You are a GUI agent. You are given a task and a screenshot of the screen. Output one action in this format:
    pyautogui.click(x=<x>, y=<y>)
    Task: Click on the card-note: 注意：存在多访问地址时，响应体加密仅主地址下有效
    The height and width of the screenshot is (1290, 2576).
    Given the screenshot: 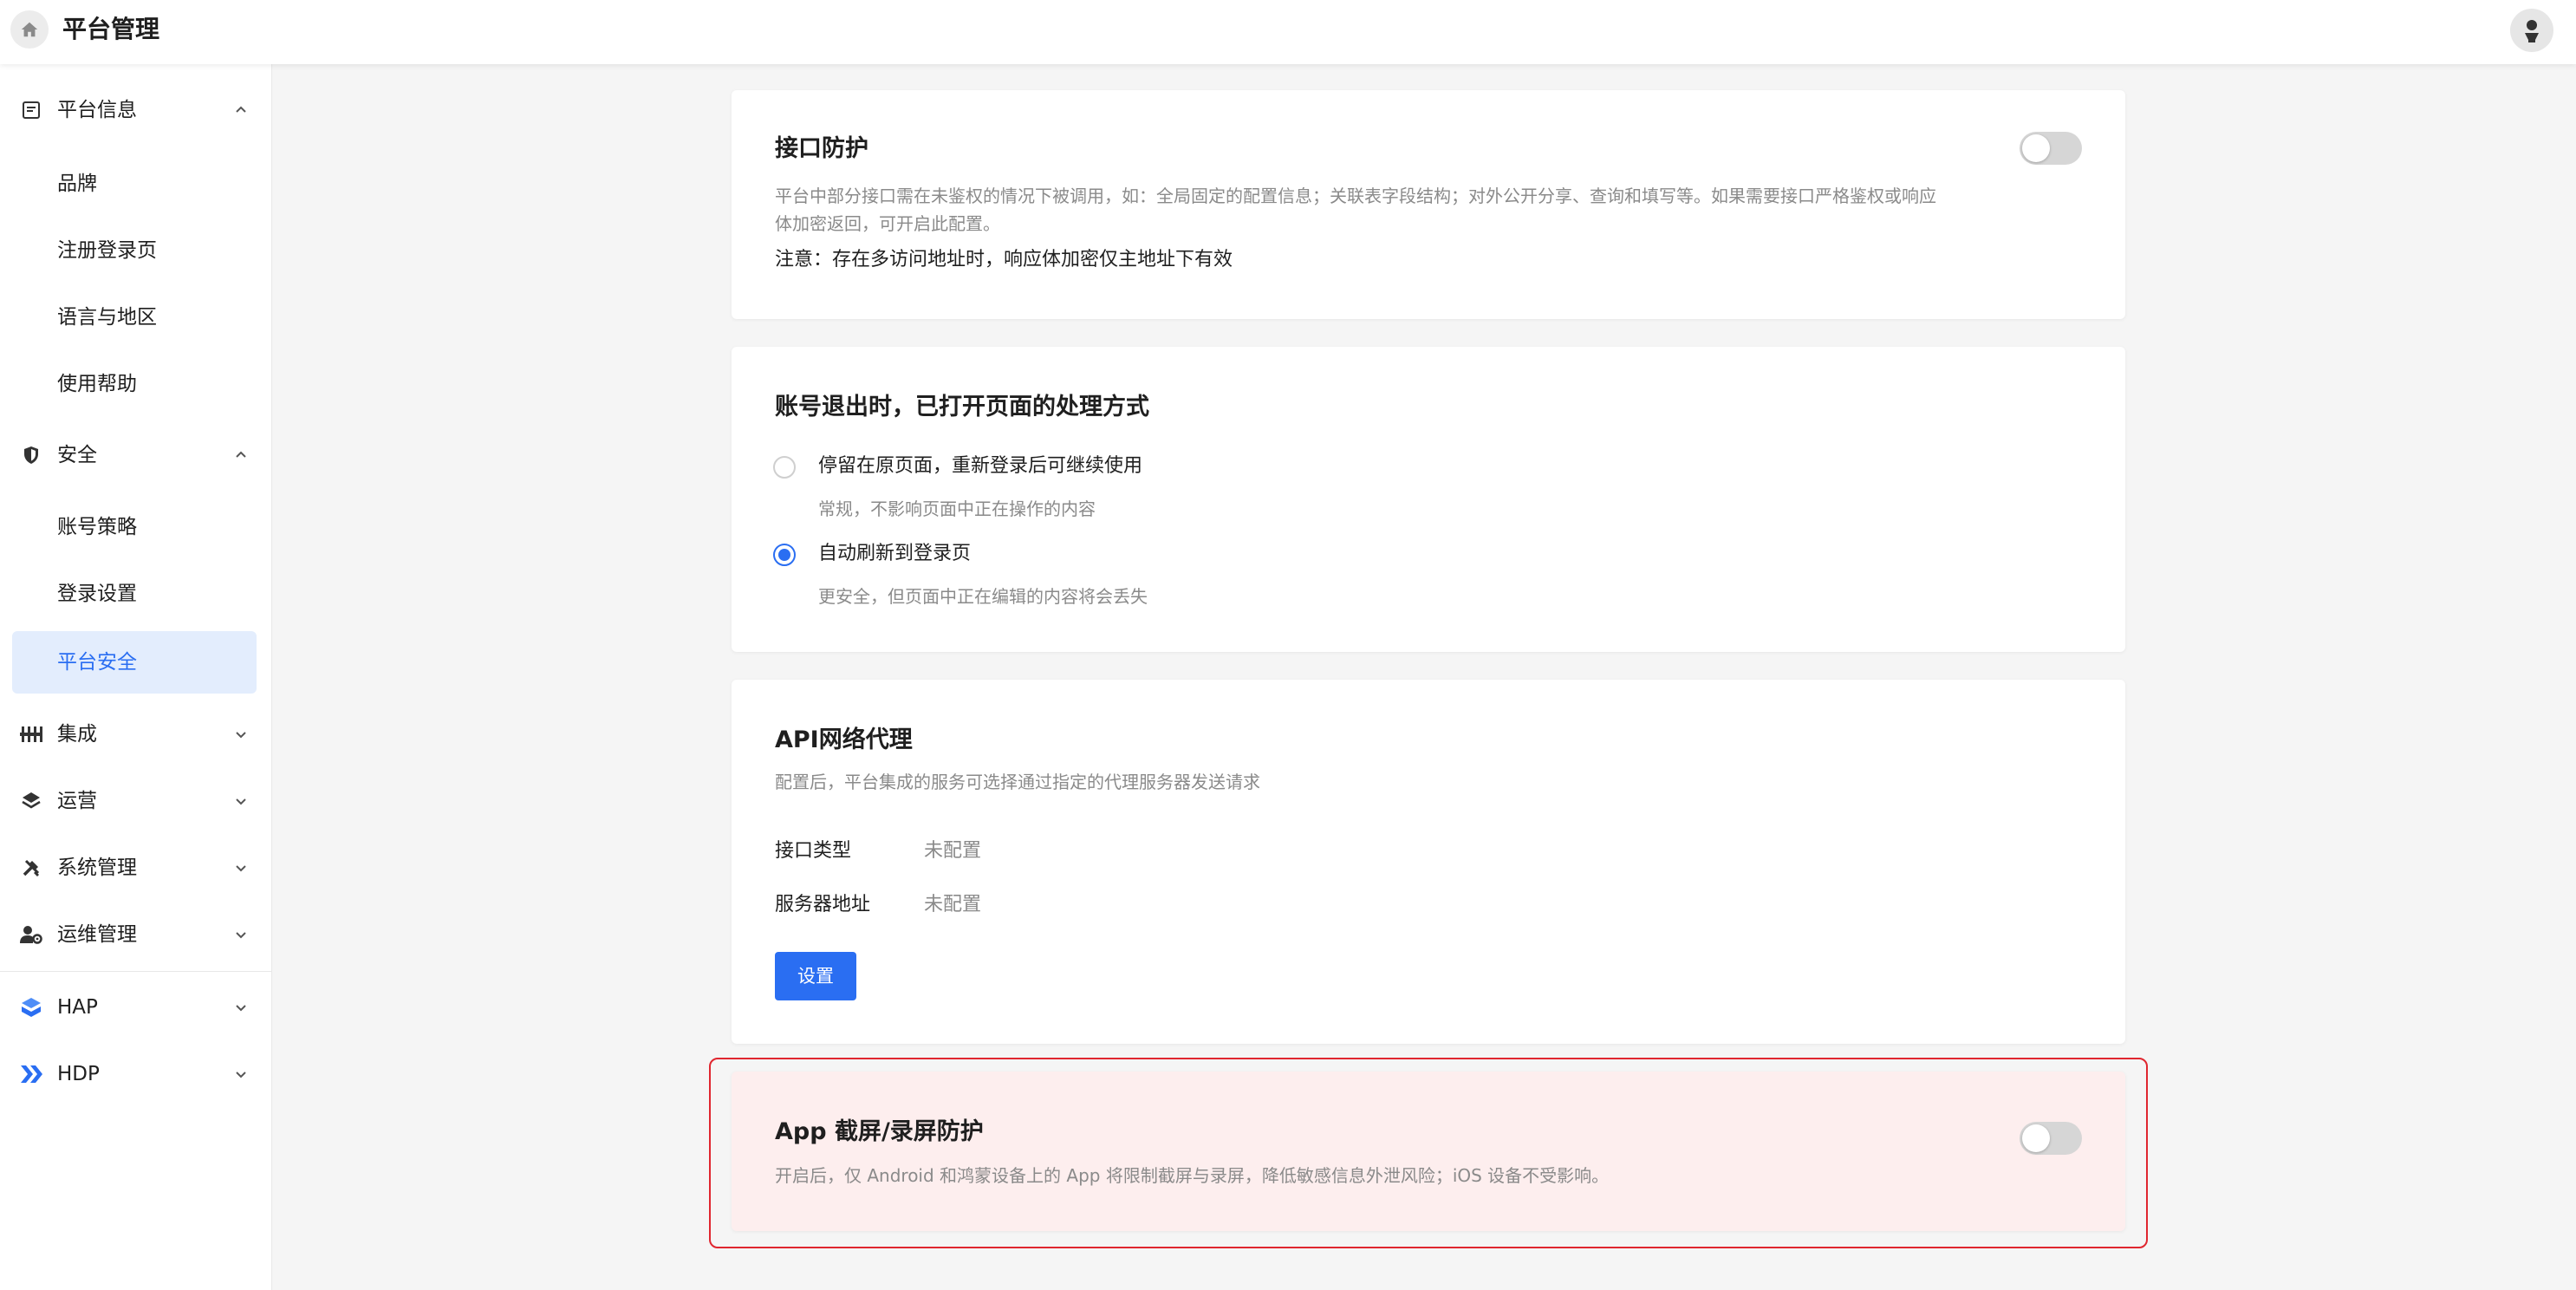 What is the action you would take?
    pyautogui.click(x=1004, y=260)
    